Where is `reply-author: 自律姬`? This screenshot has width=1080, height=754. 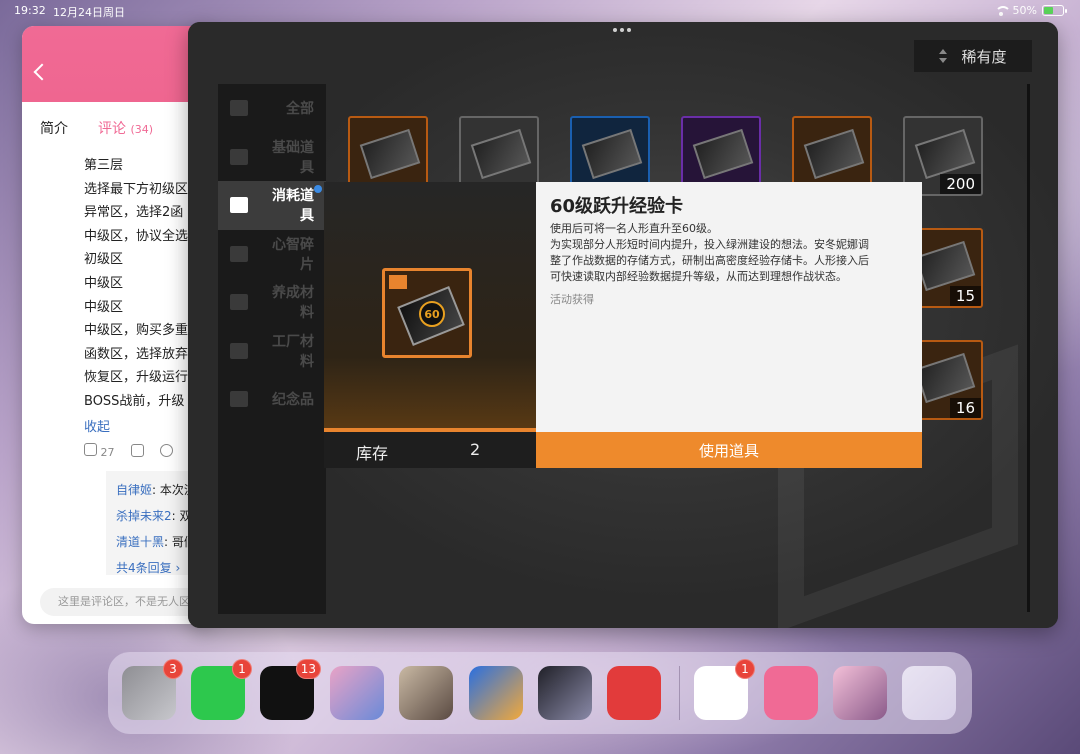
reply-author: 自律姬 is located at coordinates (134, 490).